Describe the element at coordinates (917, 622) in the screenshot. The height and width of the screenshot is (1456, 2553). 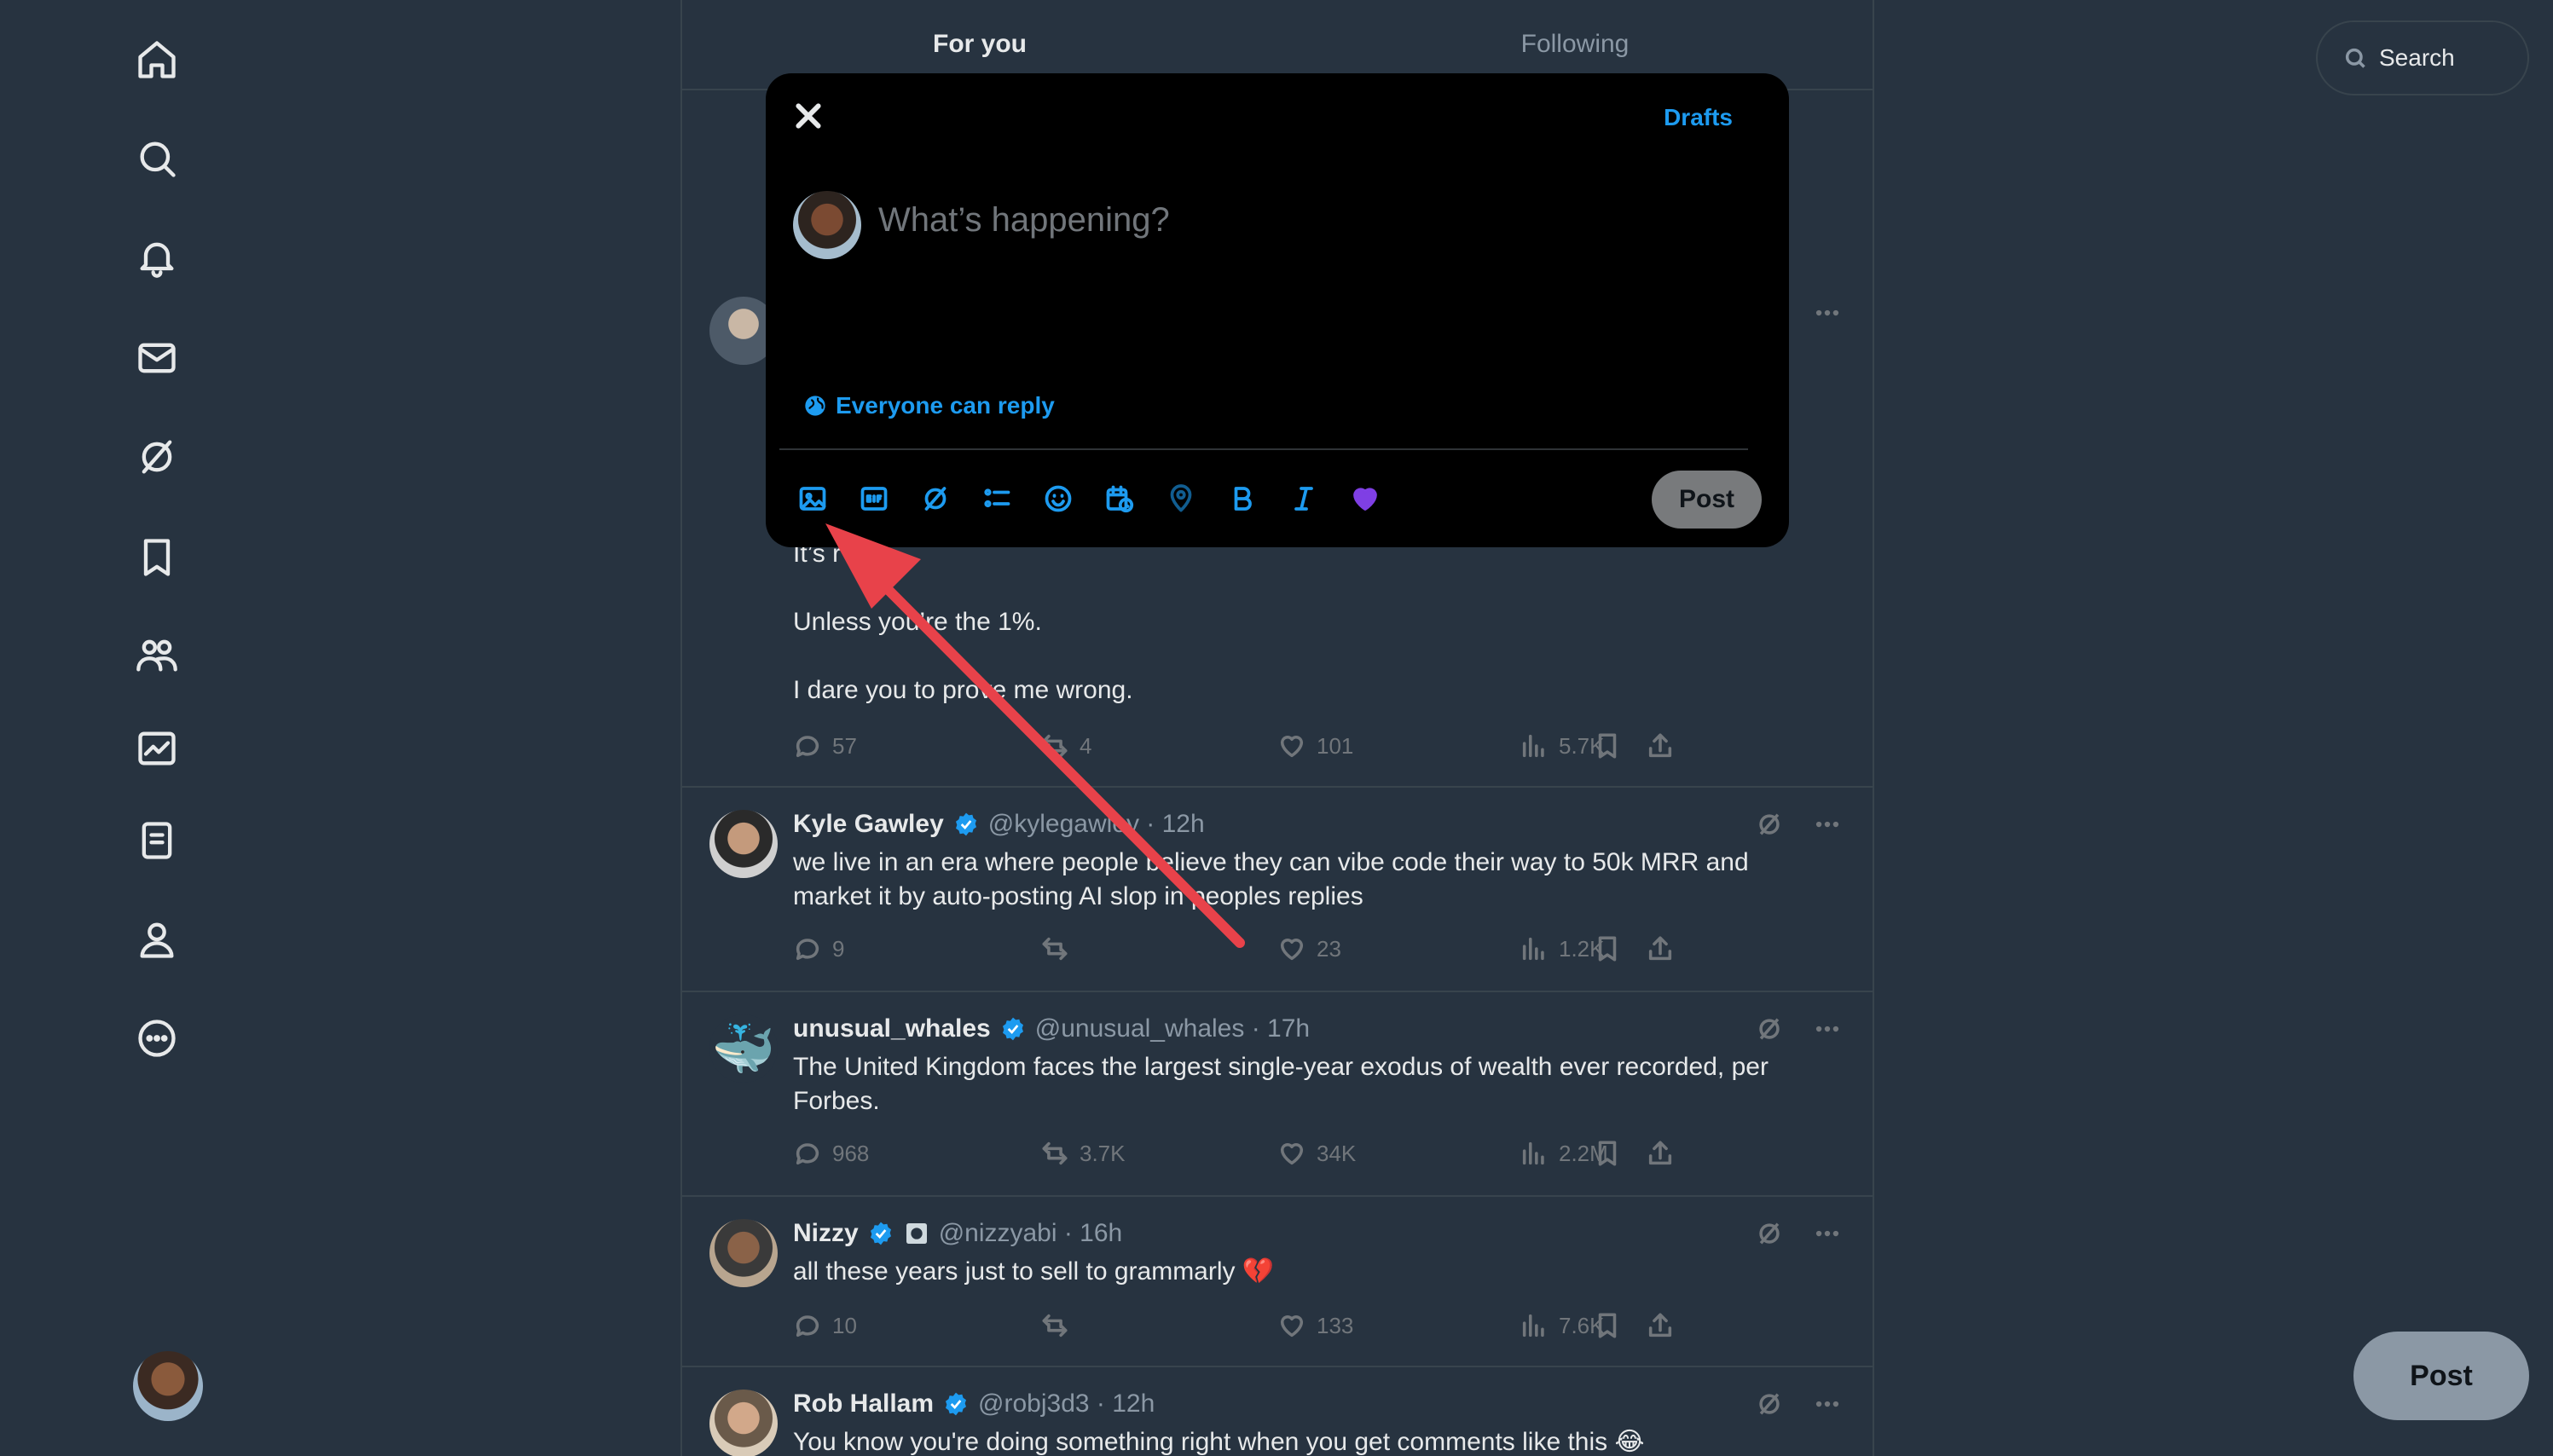
I see `tweet-line: Unless you’re the 1%.` at that location.